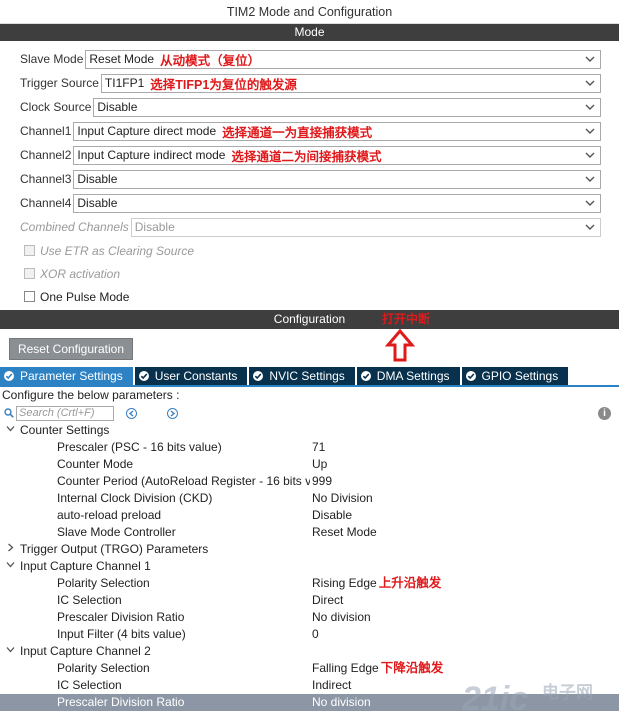  I want to click on mode-select-value: TI1FP1, so click(124, 83).